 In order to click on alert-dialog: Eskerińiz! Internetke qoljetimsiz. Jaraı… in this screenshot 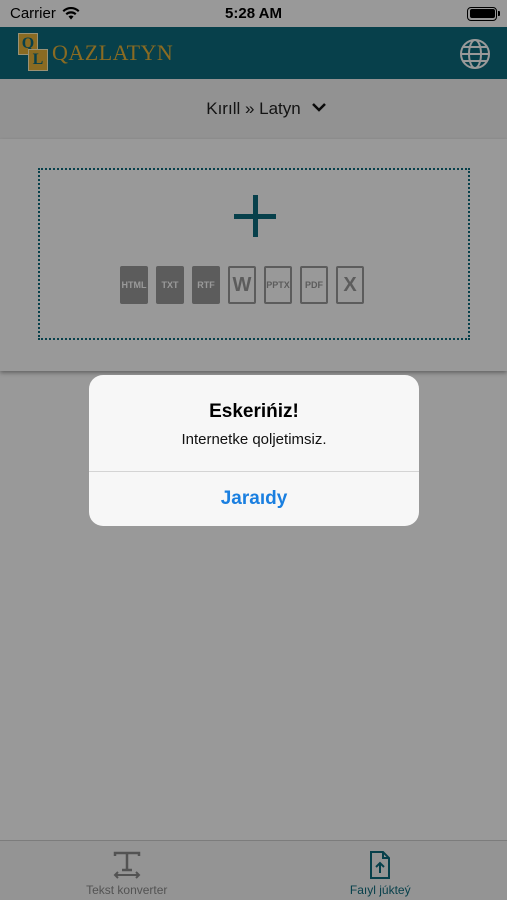, I will do `click(254, 450)`.